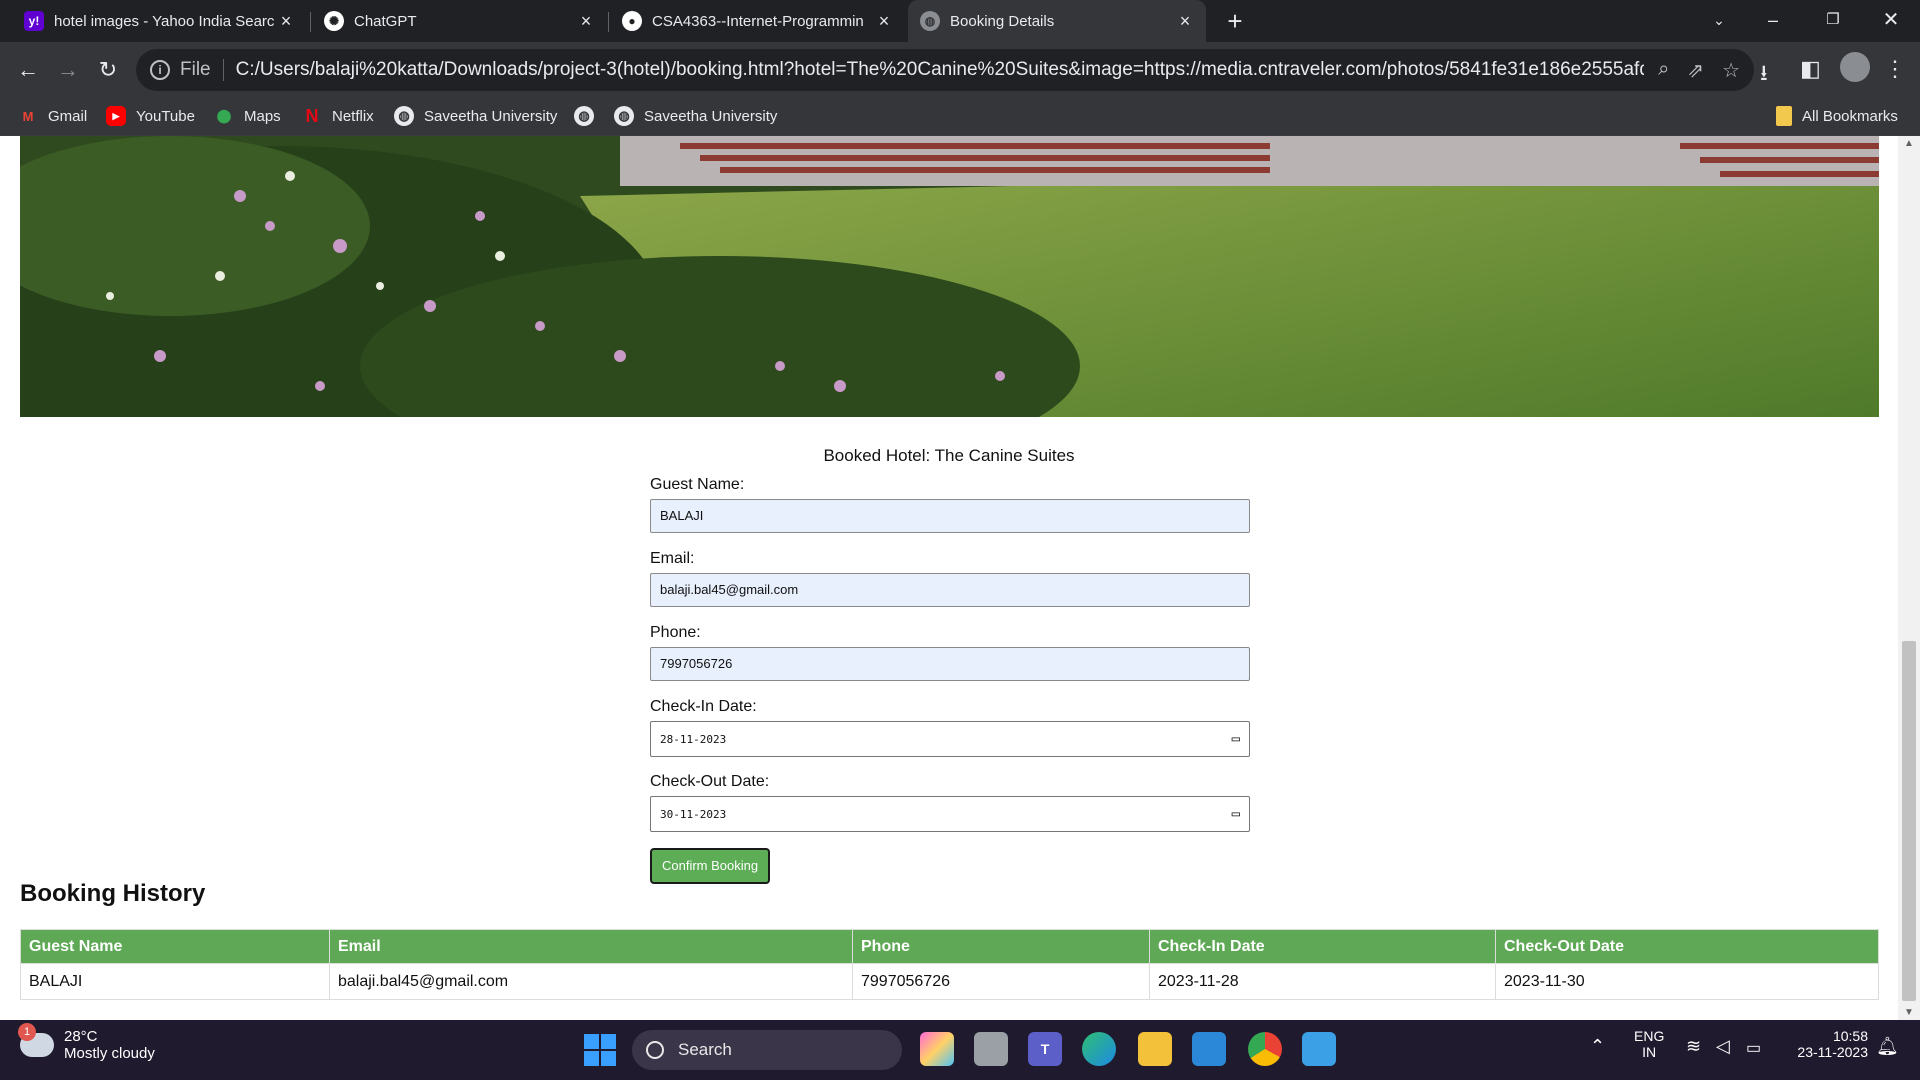 Image resolution: width=1920 pixels, height=1080 pixels. Describe the element at coordinates (223, 70) in the screenshot. I see `address-divider` at that location.